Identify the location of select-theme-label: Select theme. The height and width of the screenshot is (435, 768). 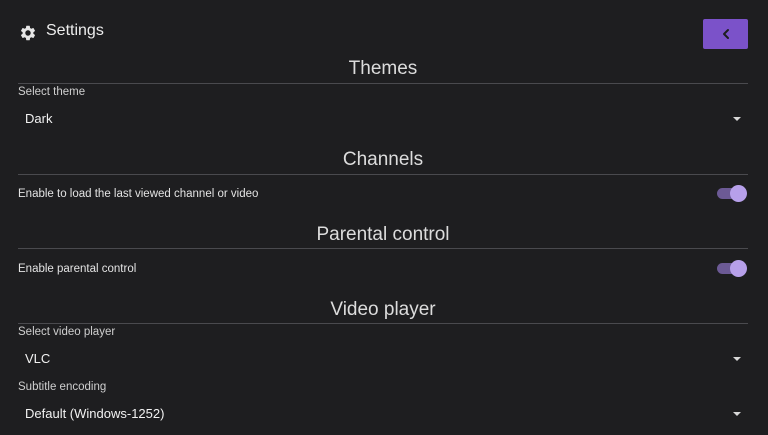
(52, 92).